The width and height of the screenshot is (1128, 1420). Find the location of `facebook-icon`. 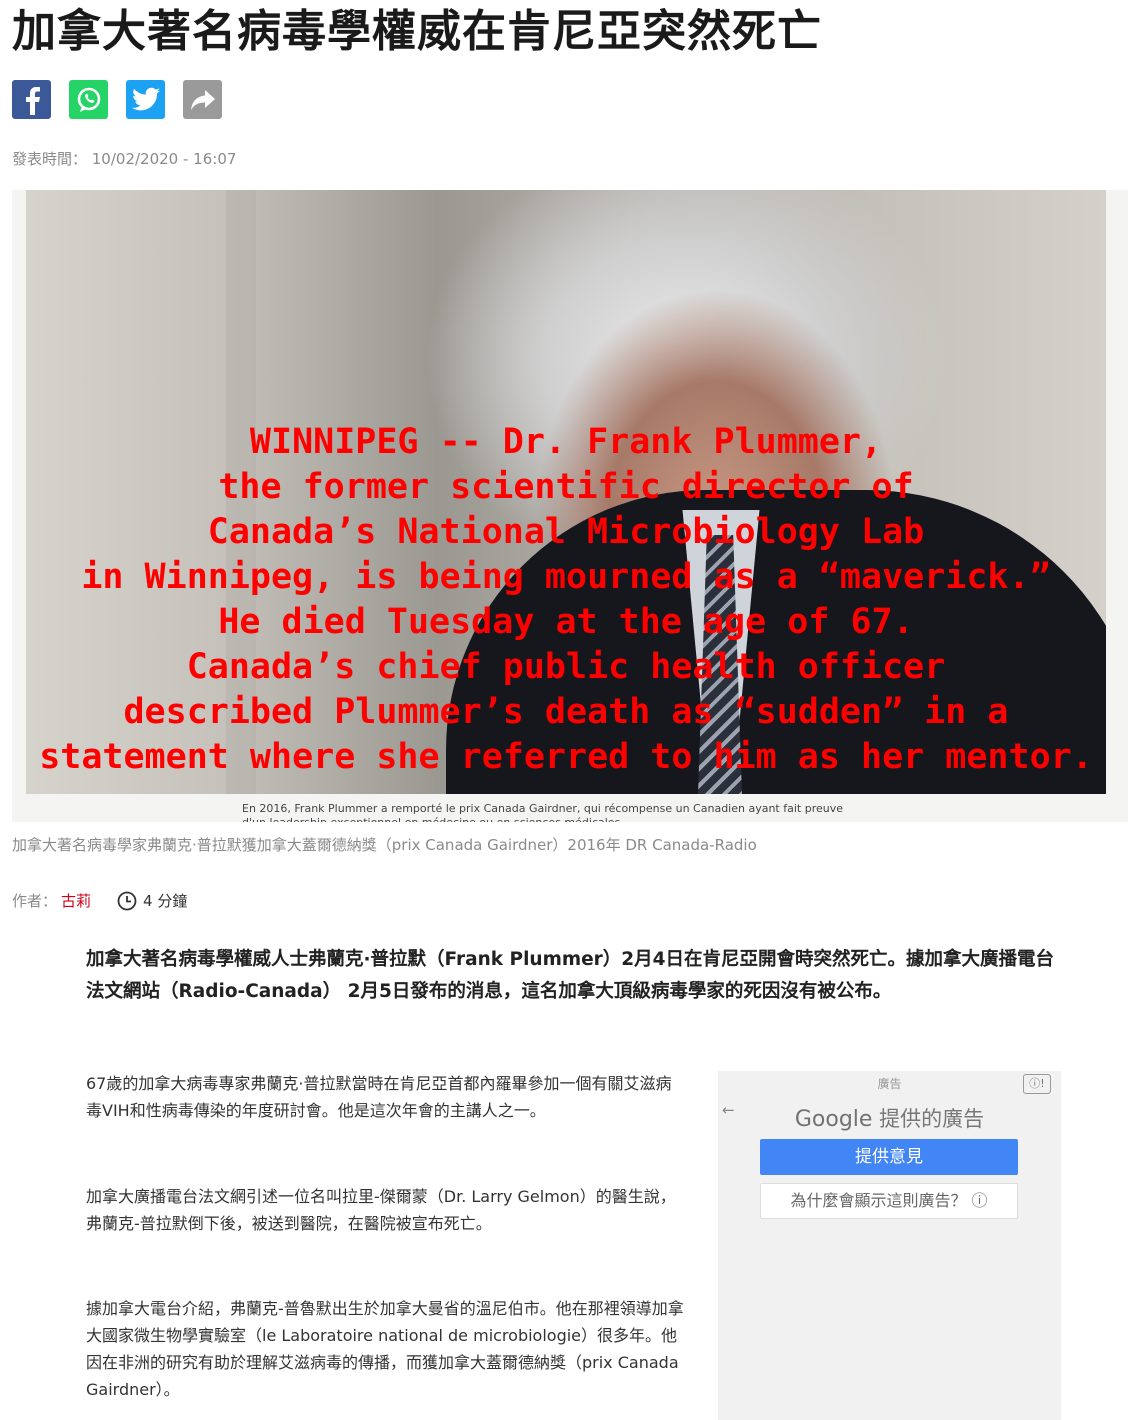

facebook-icon is located at coordinates (32, 100).